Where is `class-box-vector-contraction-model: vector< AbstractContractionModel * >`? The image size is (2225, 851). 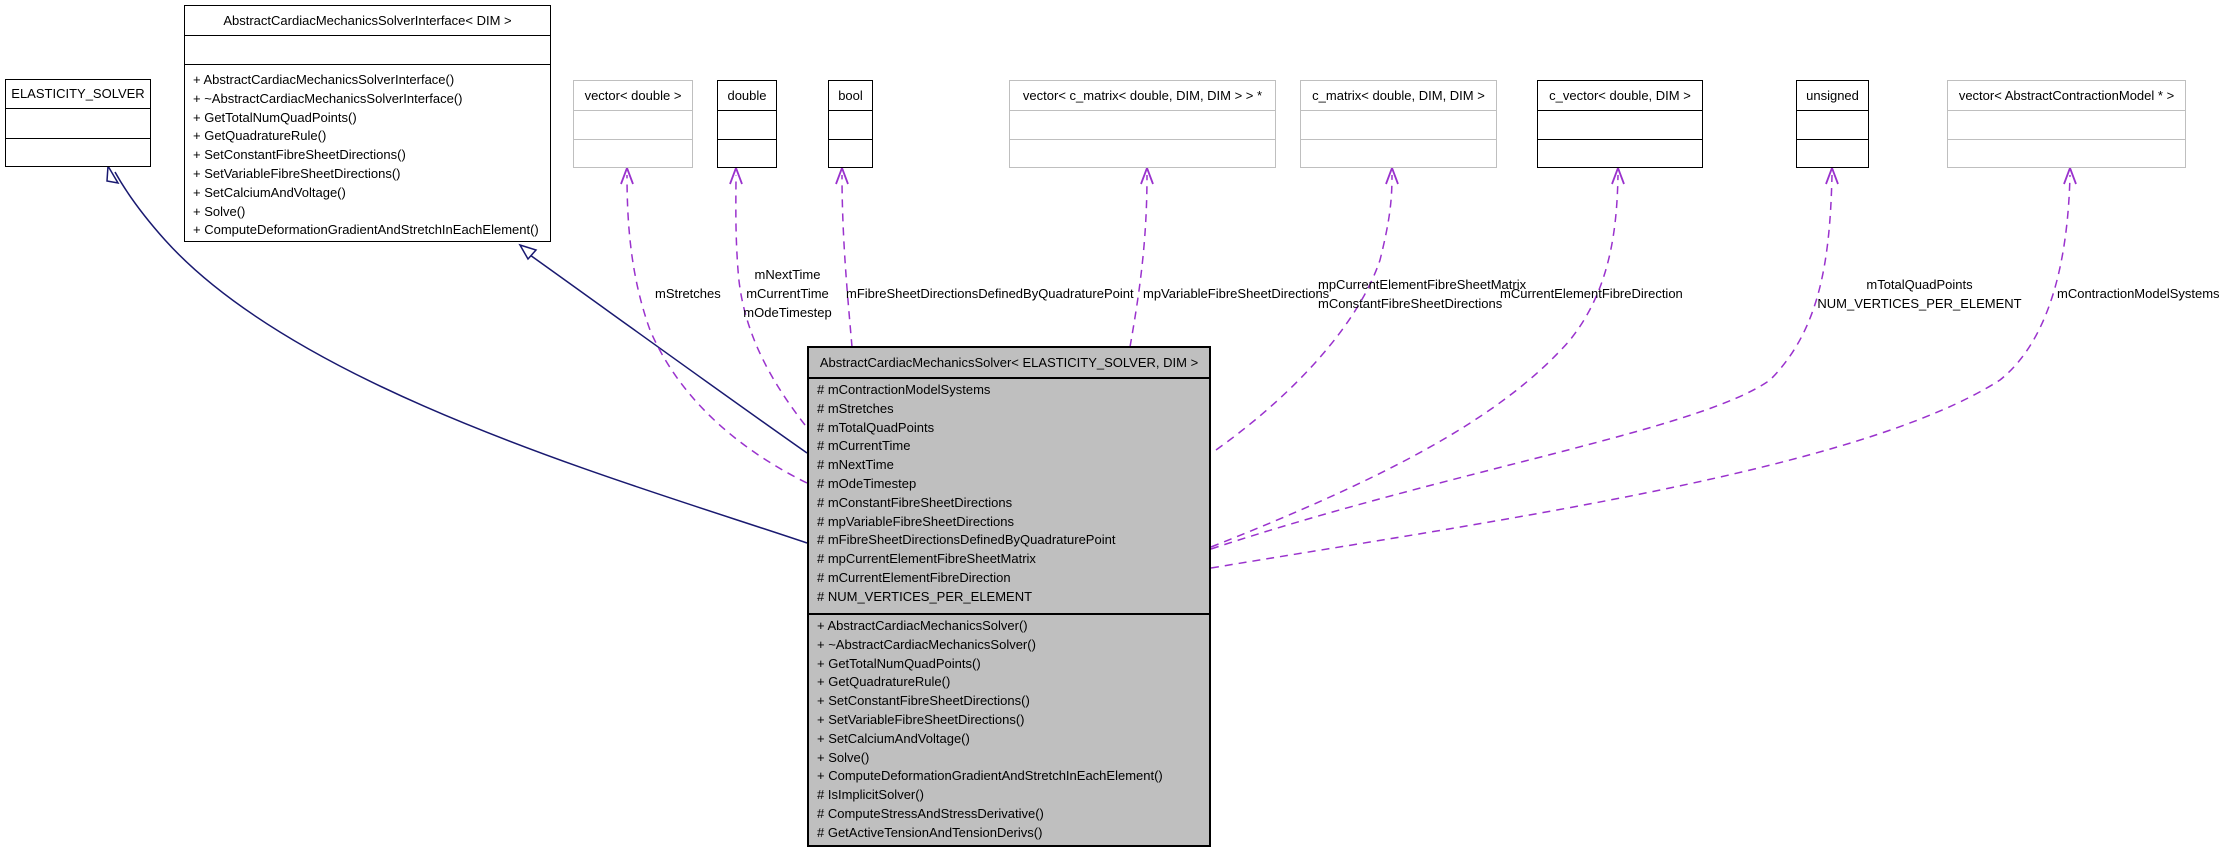 class-box-vector-contraction-model: vector< AbstractContractionModel * > is located at coordinates (2066, 124).